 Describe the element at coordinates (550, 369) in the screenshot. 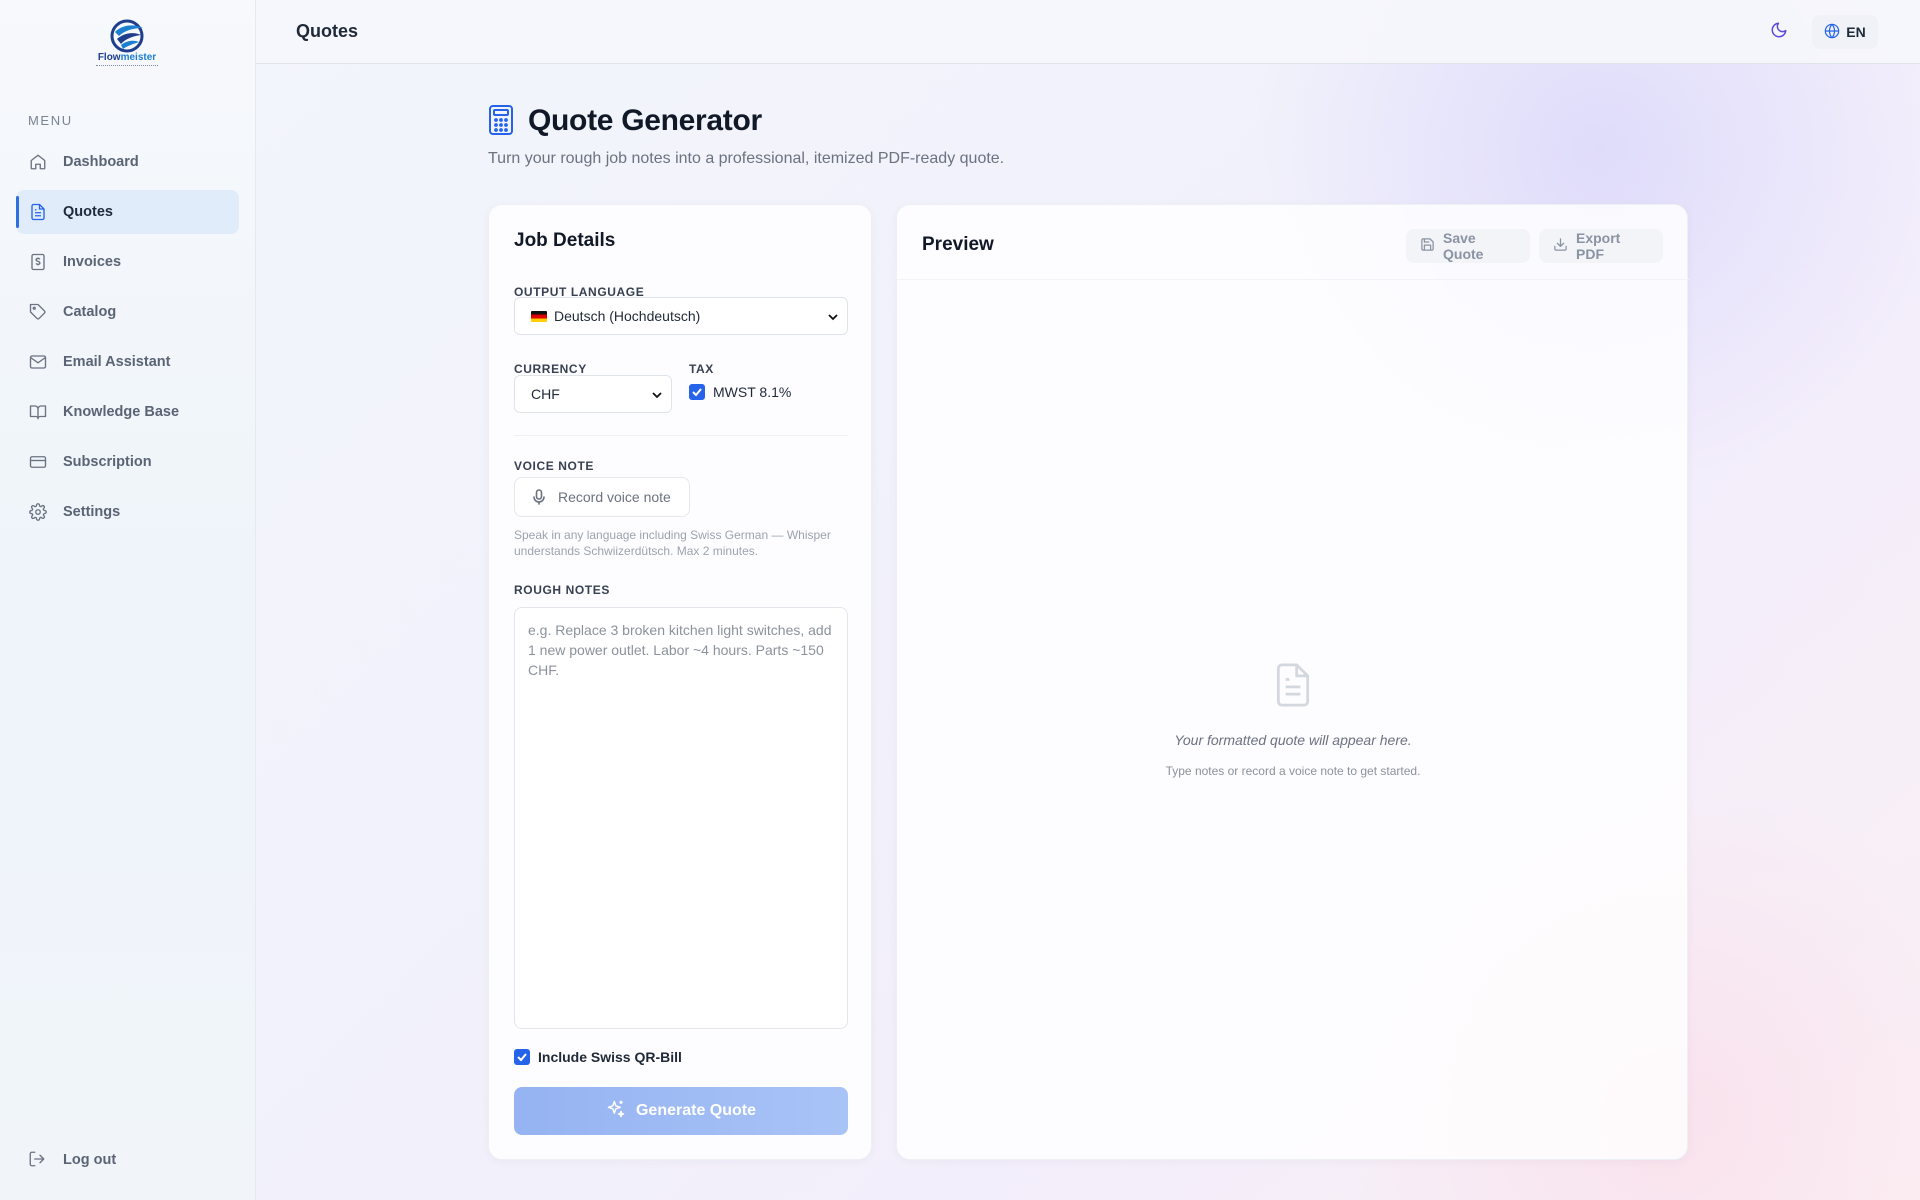

I see `currency-label: CURRENCY` at that location.